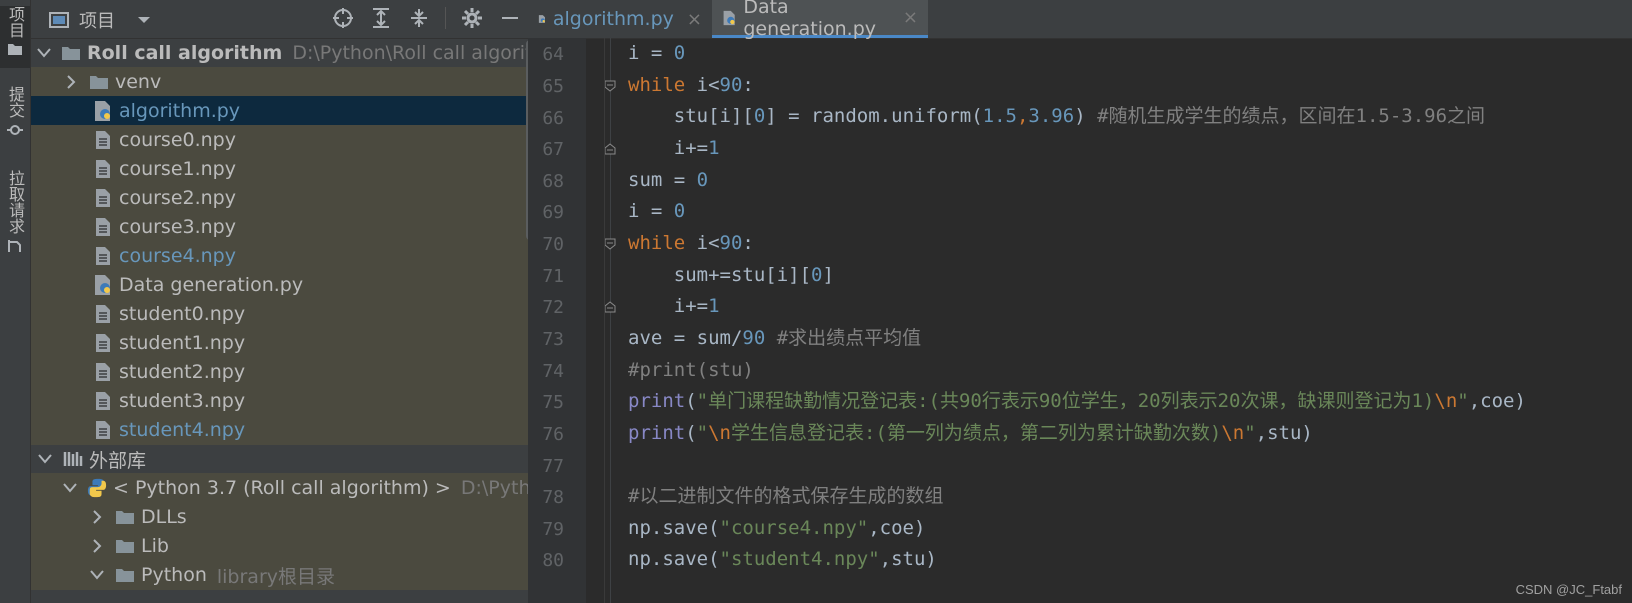 This screenshot has width=1632, height=603. Describe the element at coordinates (810, 20) in the screenshot. I see `tab-label: Data generation.py` at that location.